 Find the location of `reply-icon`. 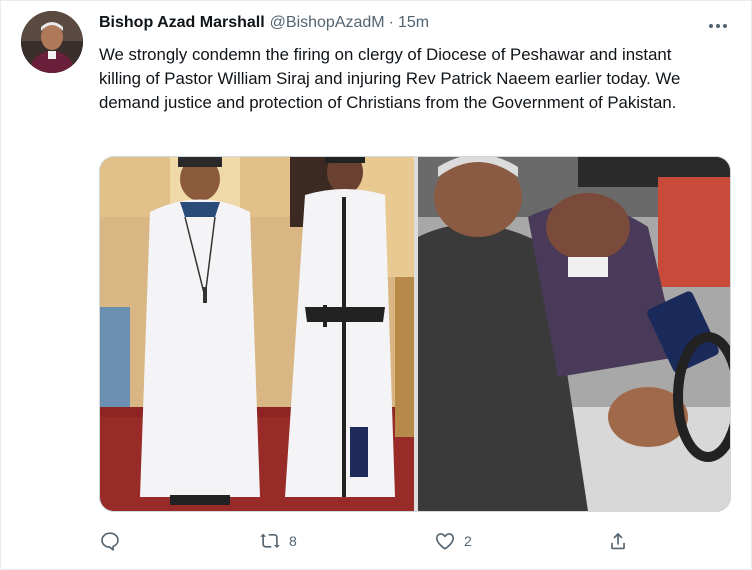

reply-icon is located at coordinates (110, 541).